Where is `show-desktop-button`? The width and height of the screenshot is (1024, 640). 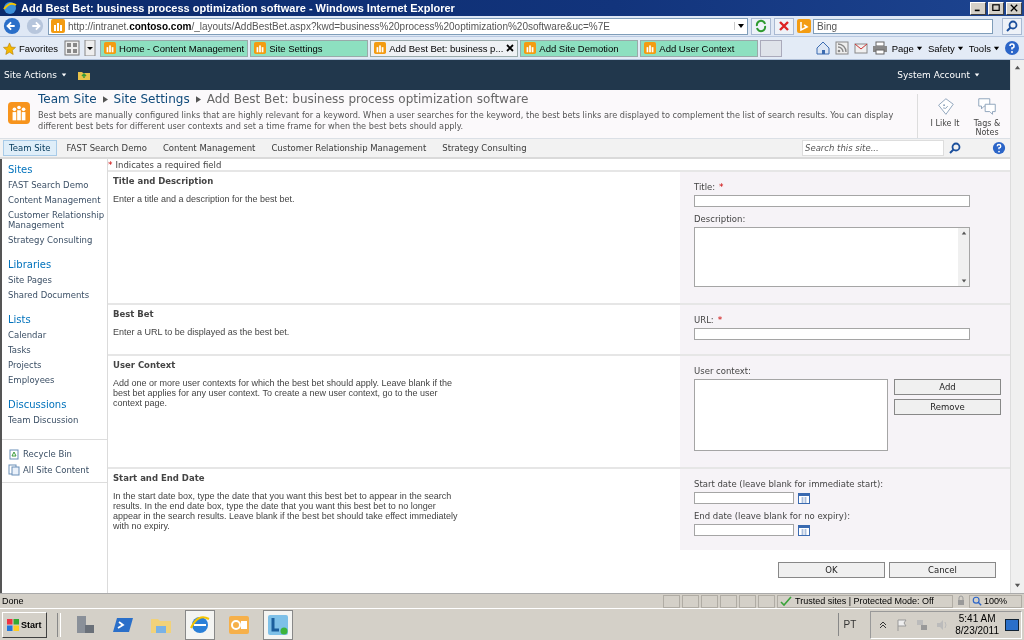
show-desktop-button is located at coordinates (1012, 624).